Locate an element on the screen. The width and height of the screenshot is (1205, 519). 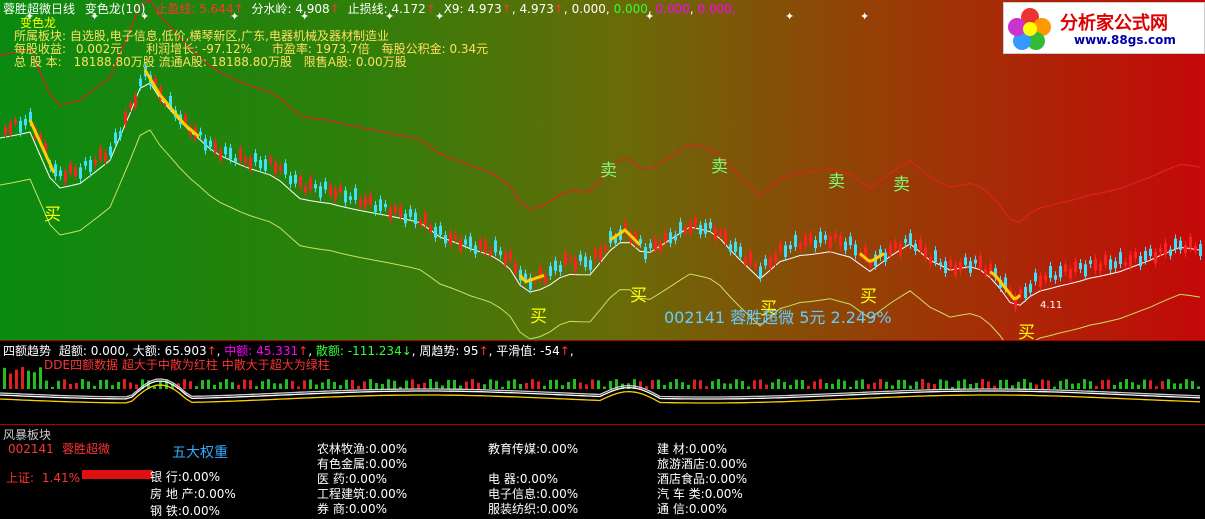
header-value-5: 0.000, is located at coordinates (716, 9).